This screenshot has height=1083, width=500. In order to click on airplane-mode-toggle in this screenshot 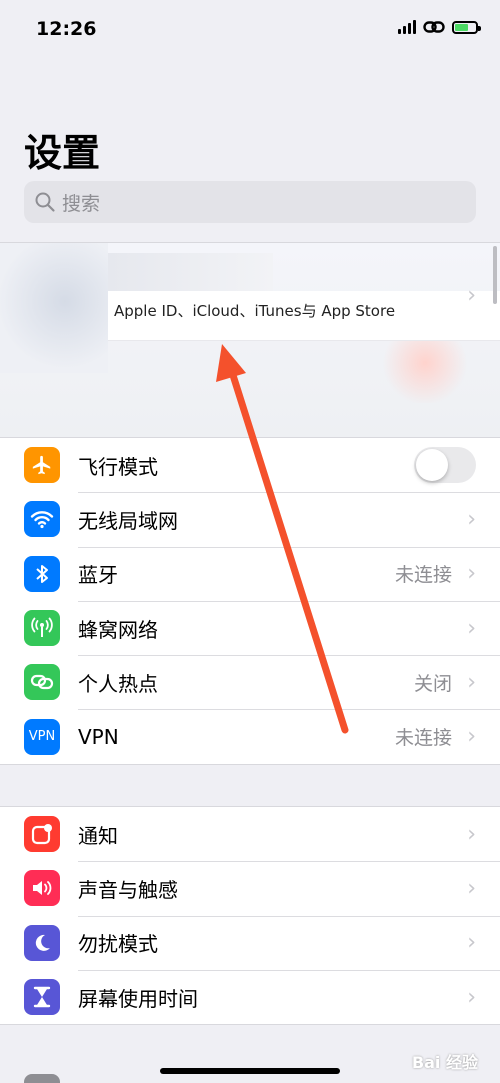, I will do `click(445, 465)`.